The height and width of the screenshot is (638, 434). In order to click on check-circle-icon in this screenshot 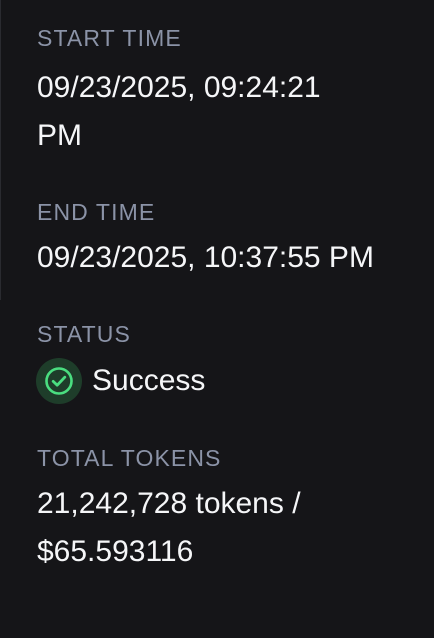, I will do `click(59, 381)`.